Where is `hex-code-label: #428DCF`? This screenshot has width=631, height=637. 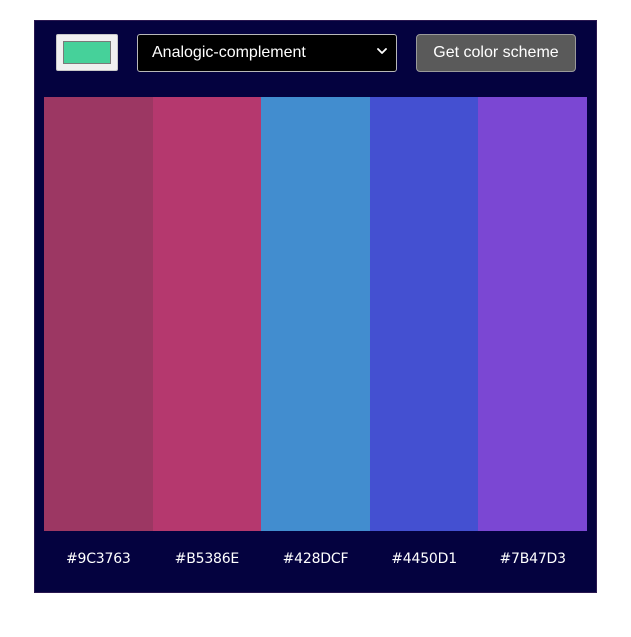
hex-code-label: #428DCF is located at coordinates (315, 562).